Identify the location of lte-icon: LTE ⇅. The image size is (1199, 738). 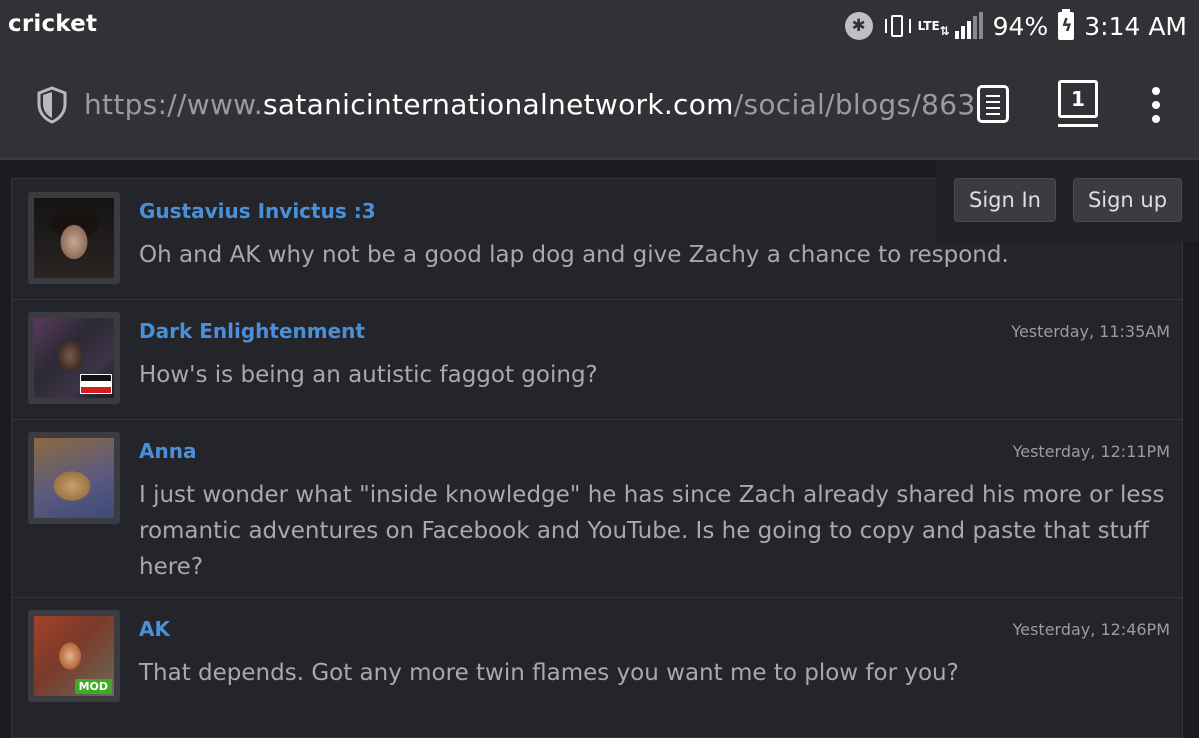
(933, 28).